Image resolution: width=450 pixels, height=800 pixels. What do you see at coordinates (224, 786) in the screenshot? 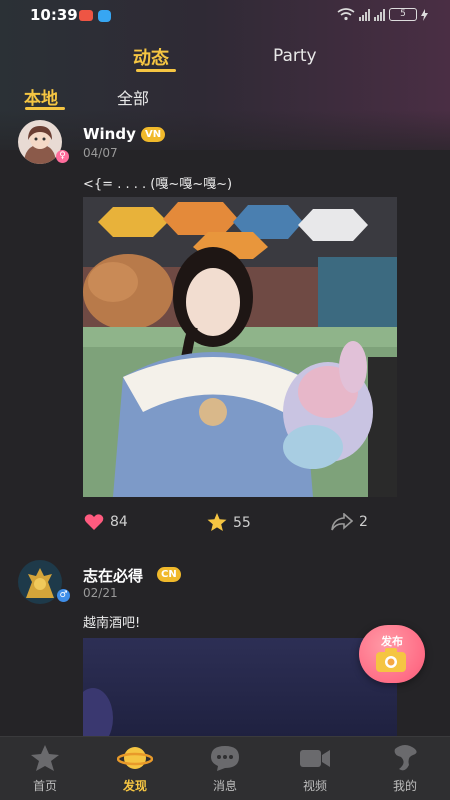
I see `nav-label: 消息` at bounding box center [224, 786].